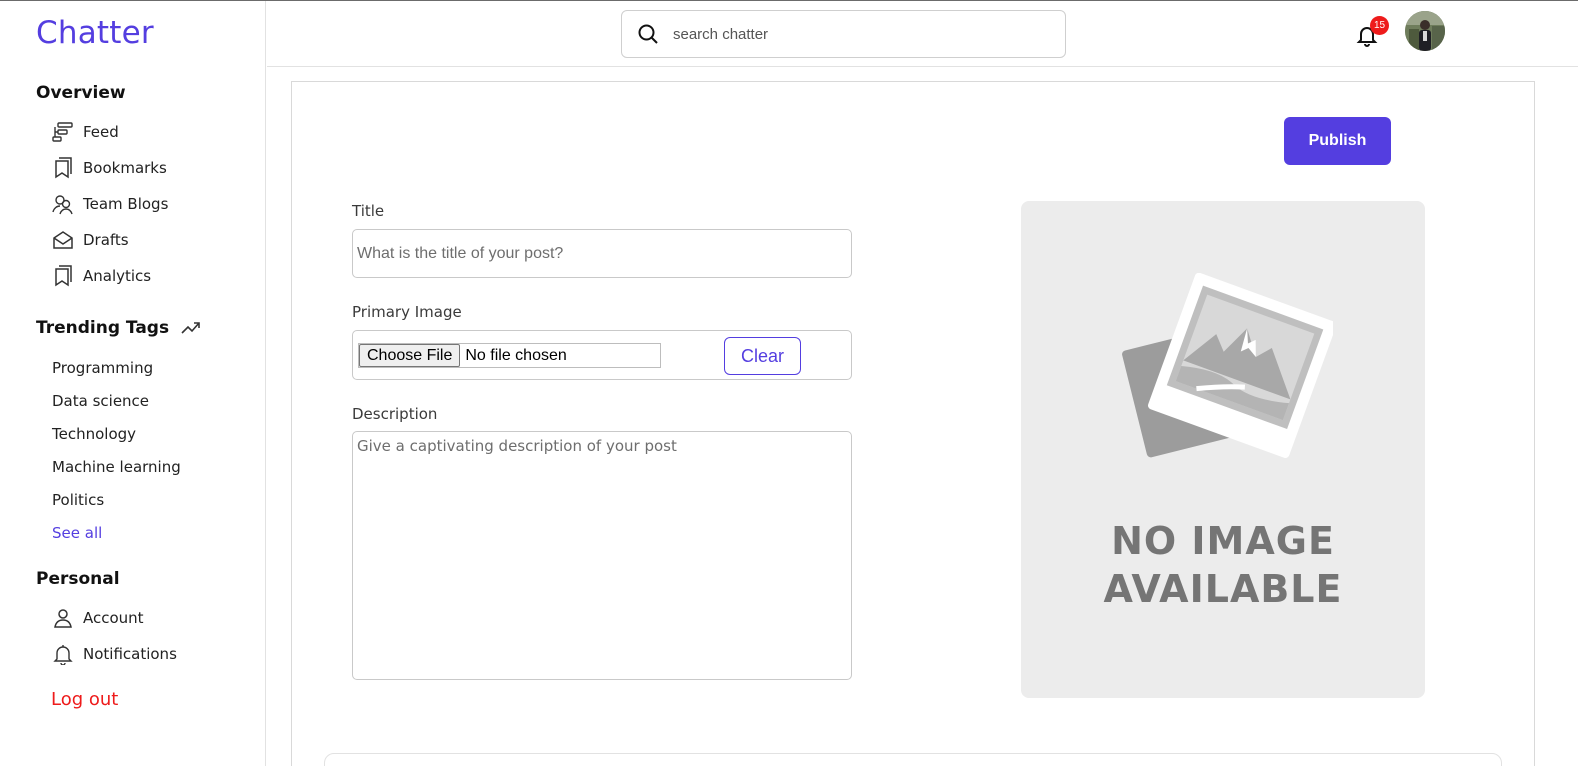  I want to click on app-logo: Chatter, so click(95, 33).